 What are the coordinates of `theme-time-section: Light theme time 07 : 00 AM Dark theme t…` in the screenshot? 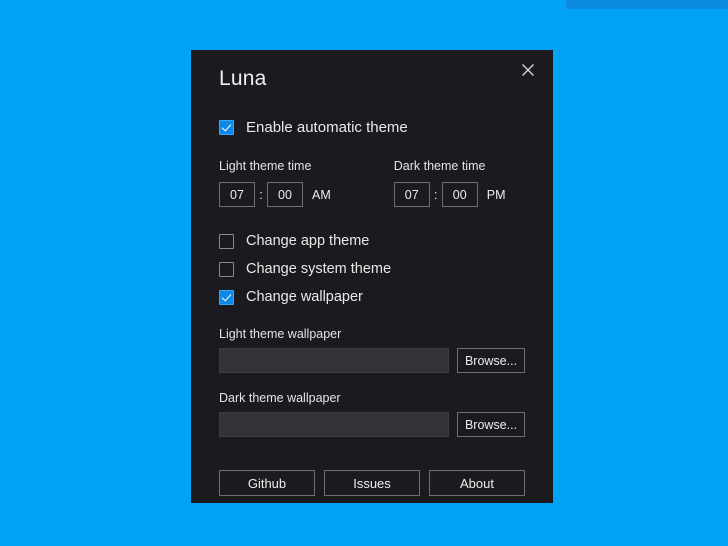 It's located at (372, 183).